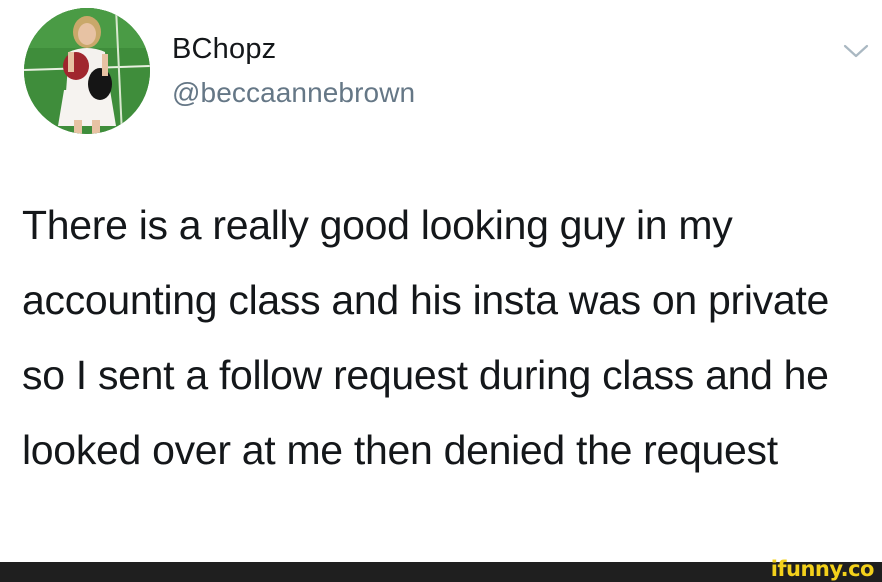  I want to click on watermark-bar, so click(441, 572).